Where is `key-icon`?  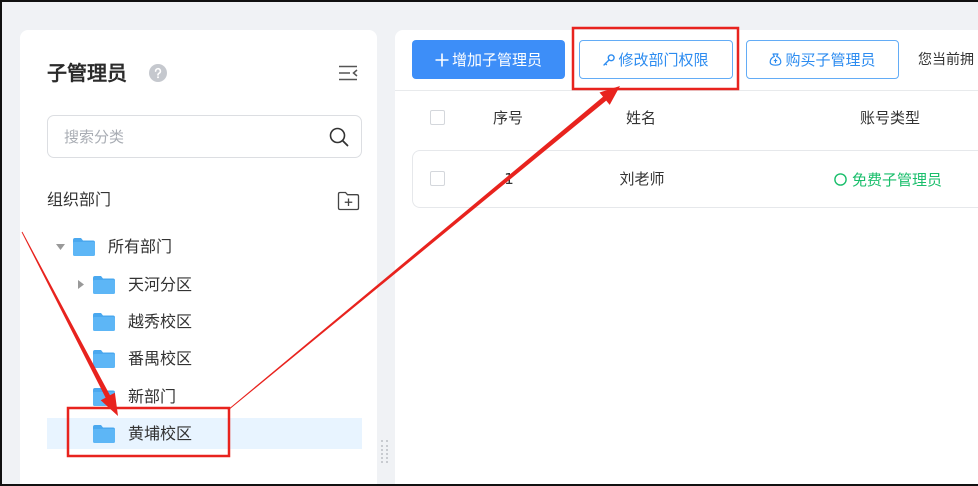 key-icon is located at coordinates (609, 59).